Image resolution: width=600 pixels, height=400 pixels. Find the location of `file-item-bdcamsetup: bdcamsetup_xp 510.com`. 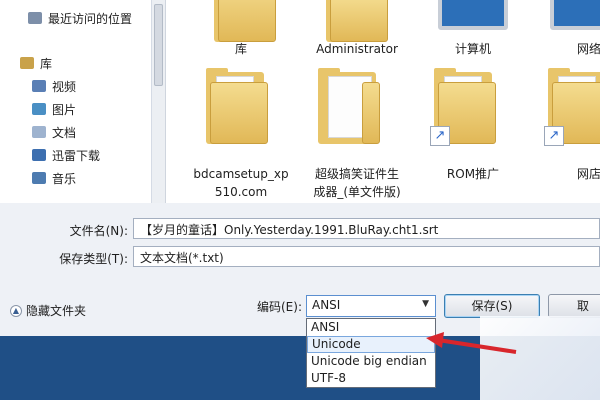

file-item-bdcamsetup: bdcamsetup_xp 510.com is located at coordinates (241, 134).